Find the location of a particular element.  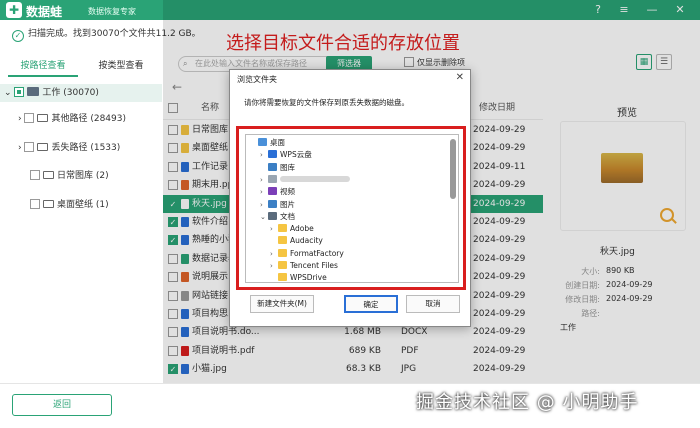

dialog-description: 请你将需要恢复的文件保存到原丢失数据的磁盘。 is located at coordinates (326, 102).